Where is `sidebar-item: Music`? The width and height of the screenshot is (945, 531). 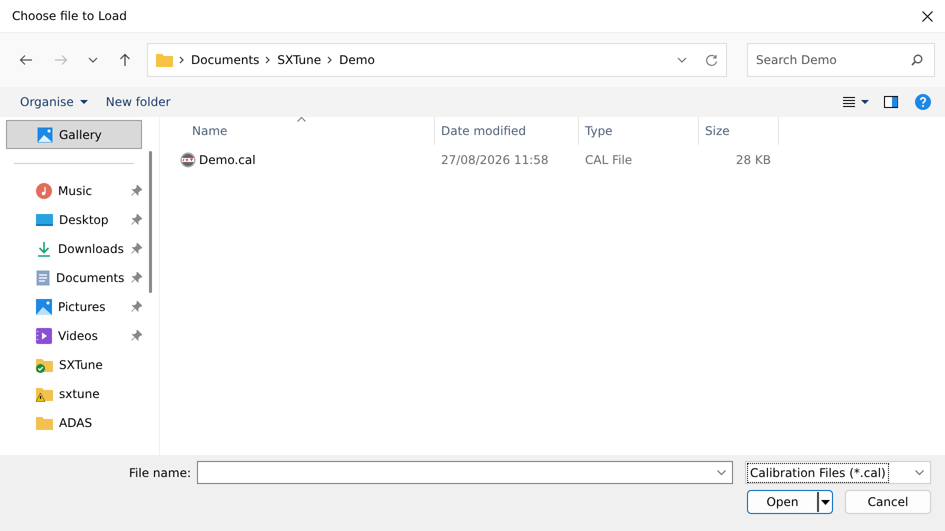
sidebar-item: Music is located at coordinates (75, 190).